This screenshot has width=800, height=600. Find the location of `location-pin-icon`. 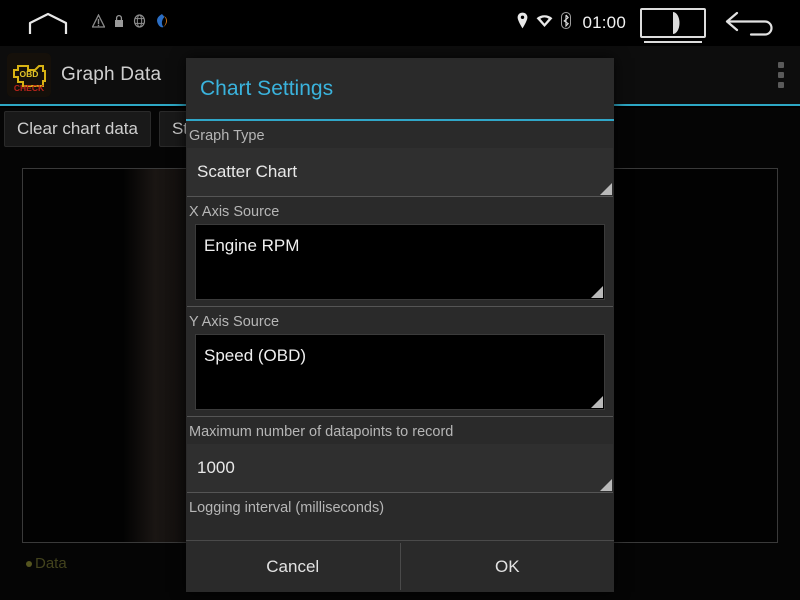

location-pin-icon is located at coordinates (522, 23).